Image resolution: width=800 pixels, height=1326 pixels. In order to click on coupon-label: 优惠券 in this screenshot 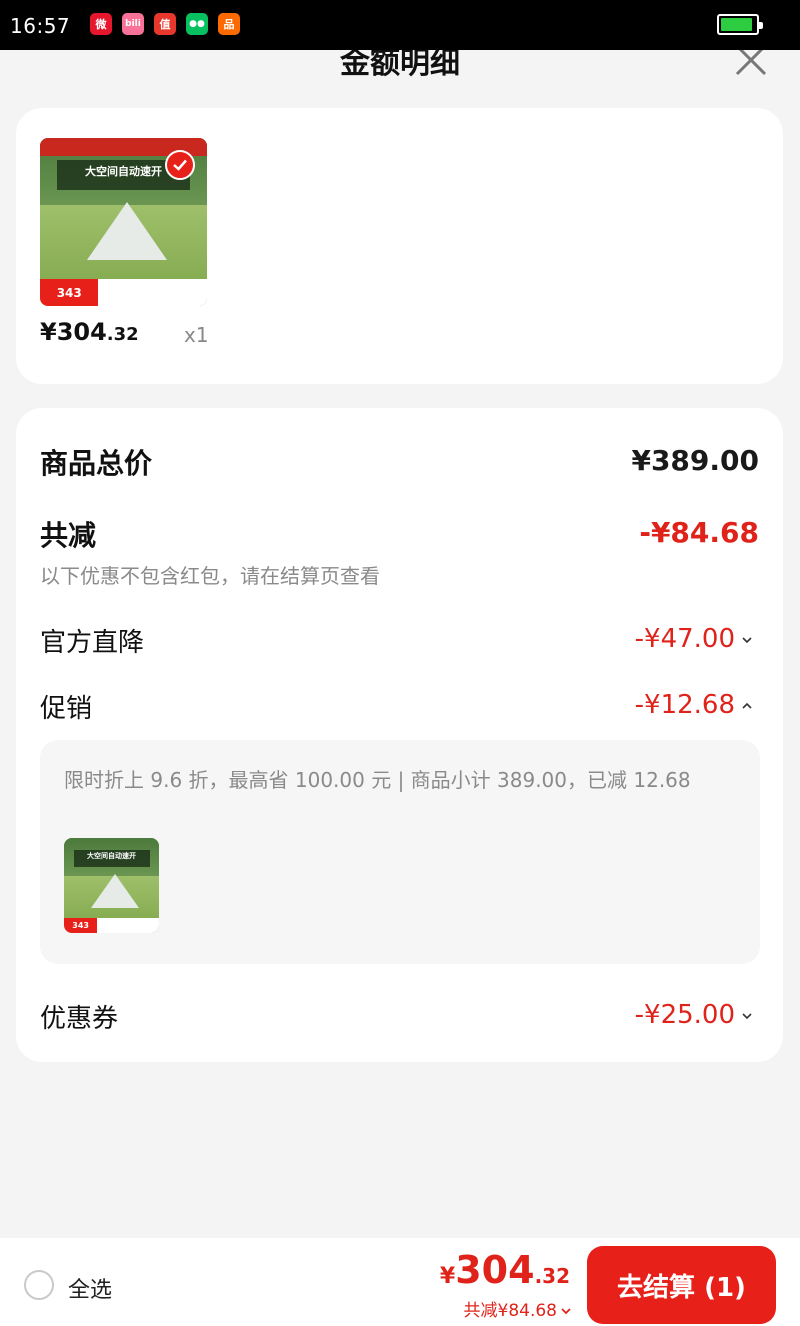, I will do `click(79, 1019)`.